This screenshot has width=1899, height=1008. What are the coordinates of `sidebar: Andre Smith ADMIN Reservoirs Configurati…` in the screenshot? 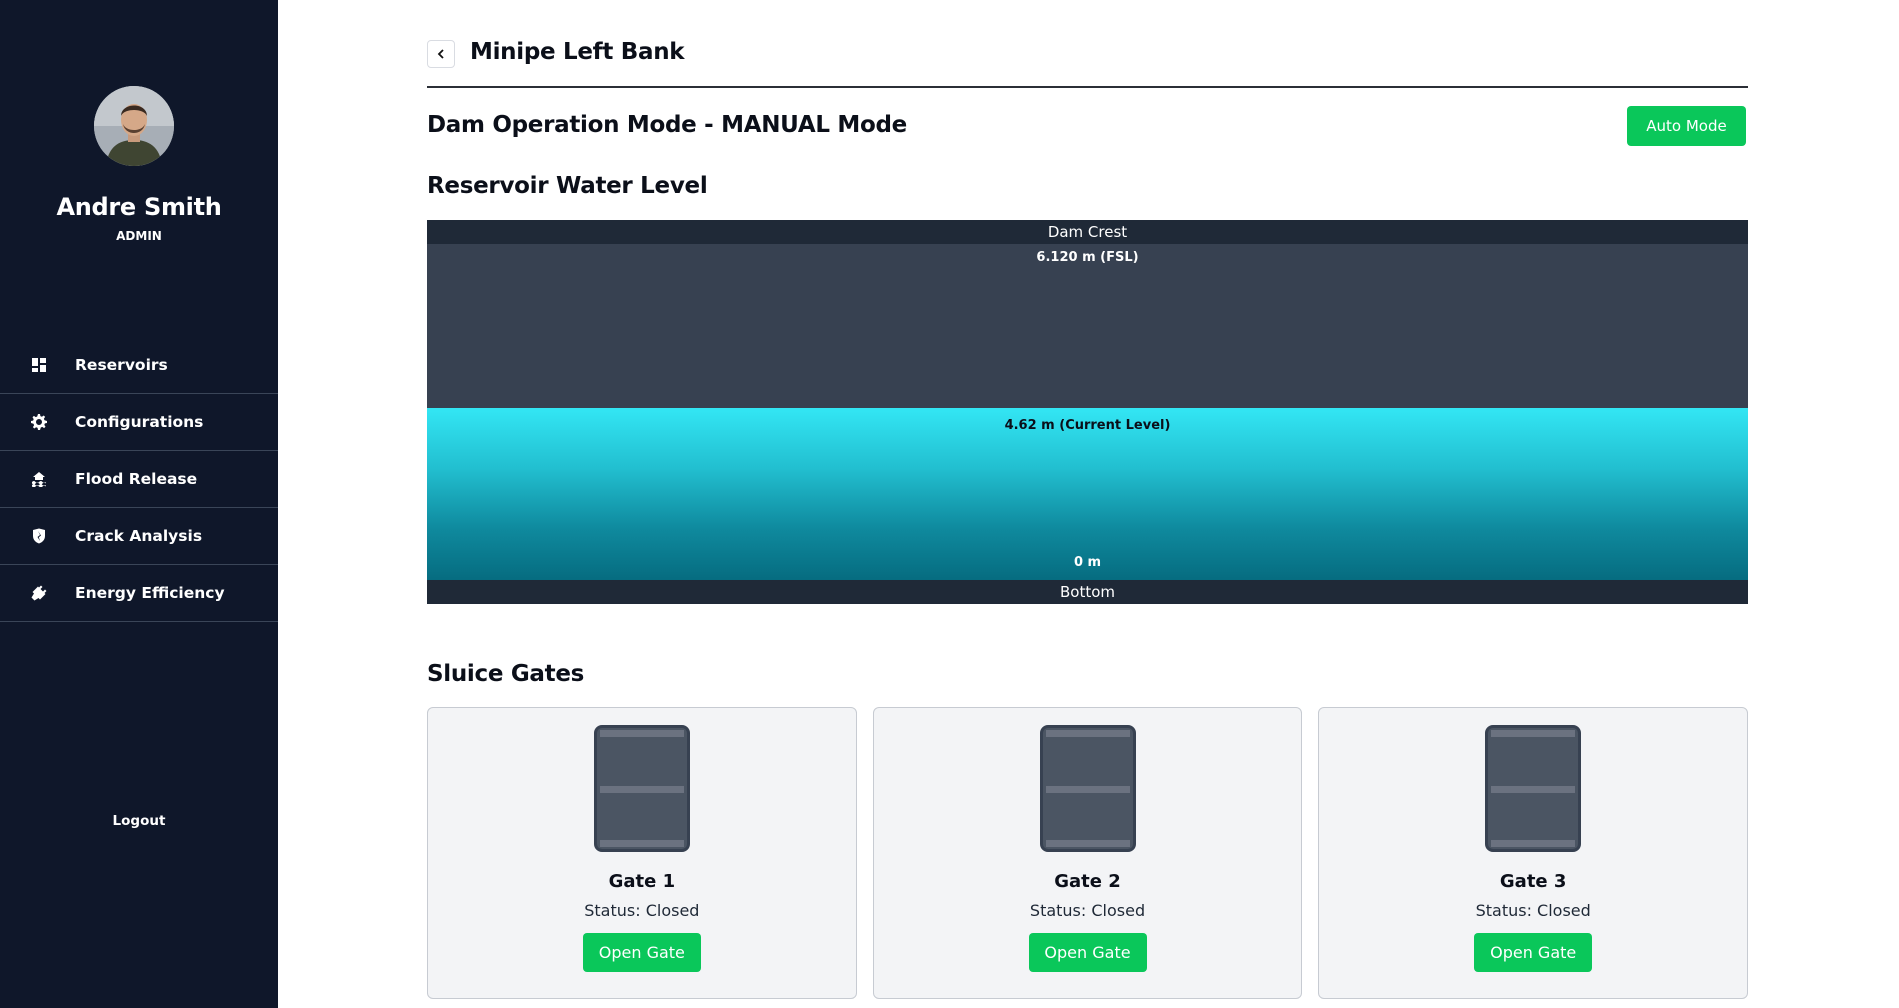 It's located at (139, 504).